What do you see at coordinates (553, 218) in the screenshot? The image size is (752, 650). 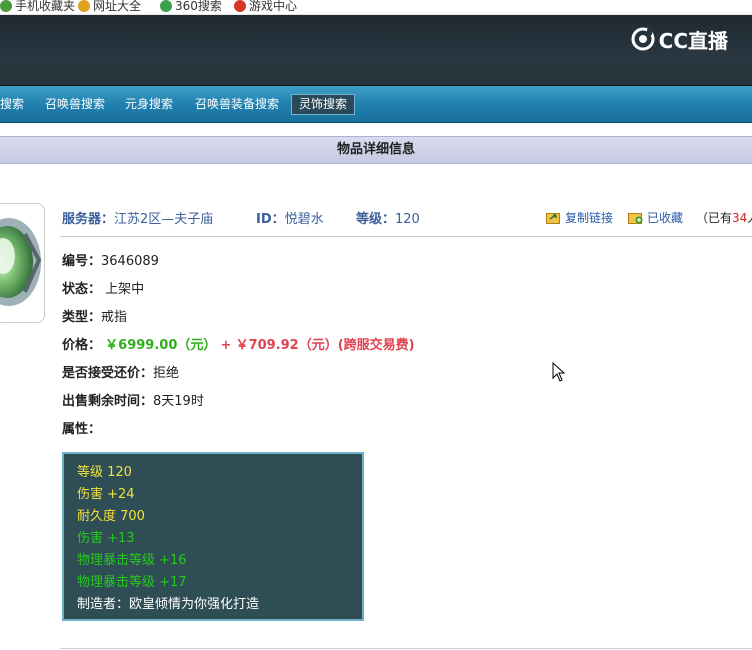 I see `copy-link-icon` at bounding box center [553, 218].